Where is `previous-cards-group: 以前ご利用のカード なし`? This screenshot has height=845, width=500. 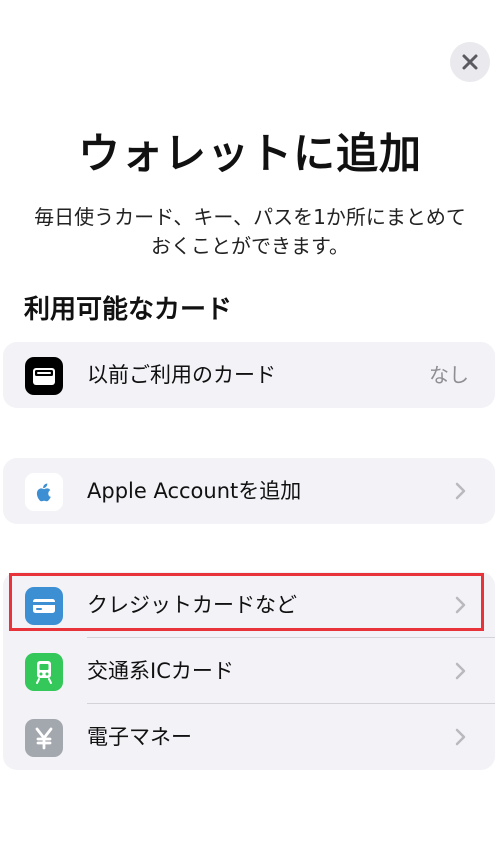 previous-cards-group: 以前ご利用のカード なし is located at coordinates (249, 375).